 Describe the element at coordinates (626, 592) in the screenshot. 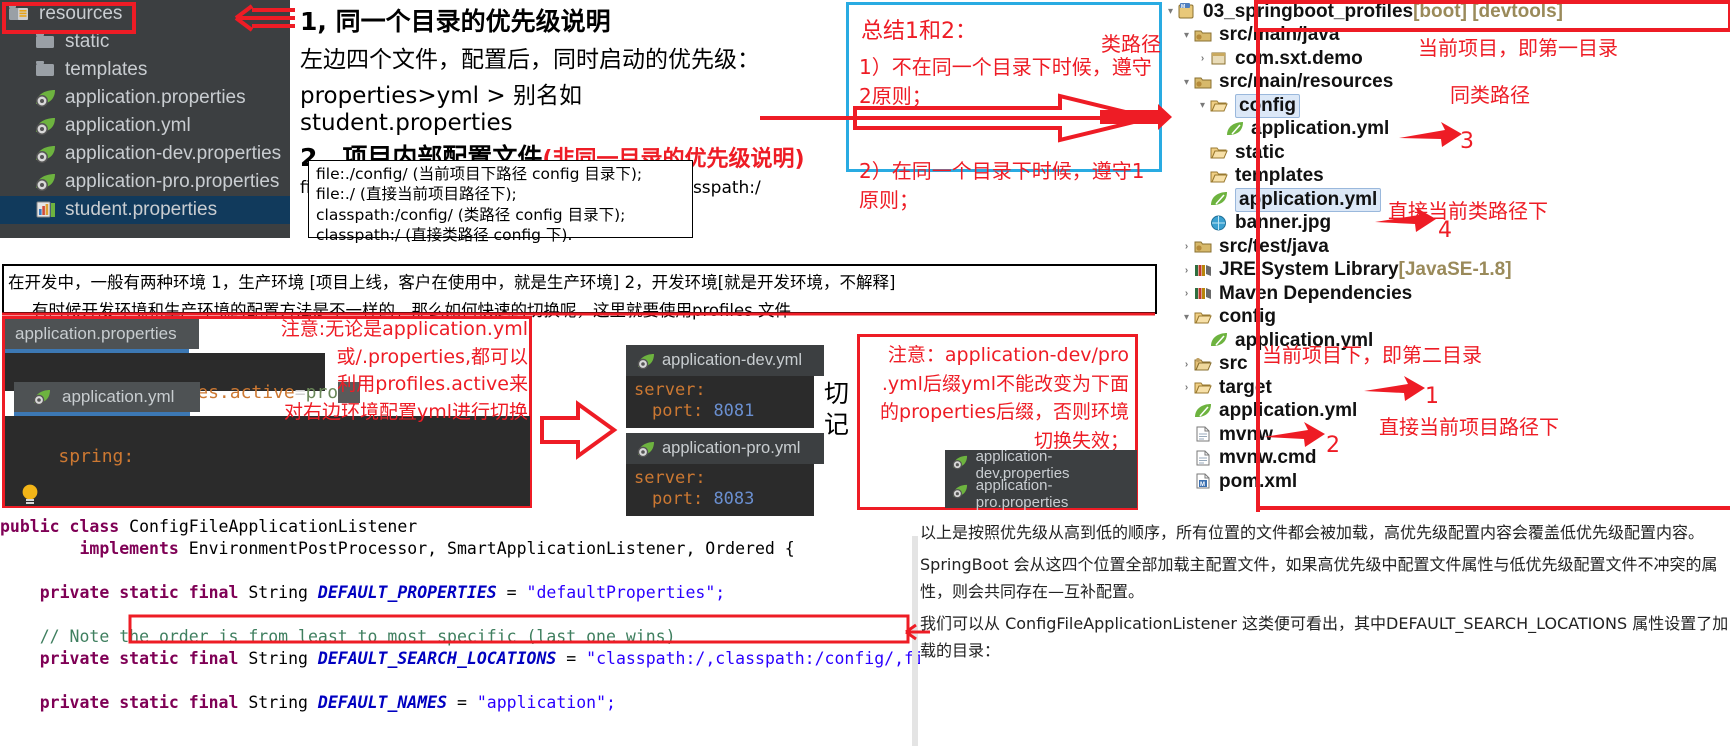

I see `java-token: "defaultProperties";` at that location.